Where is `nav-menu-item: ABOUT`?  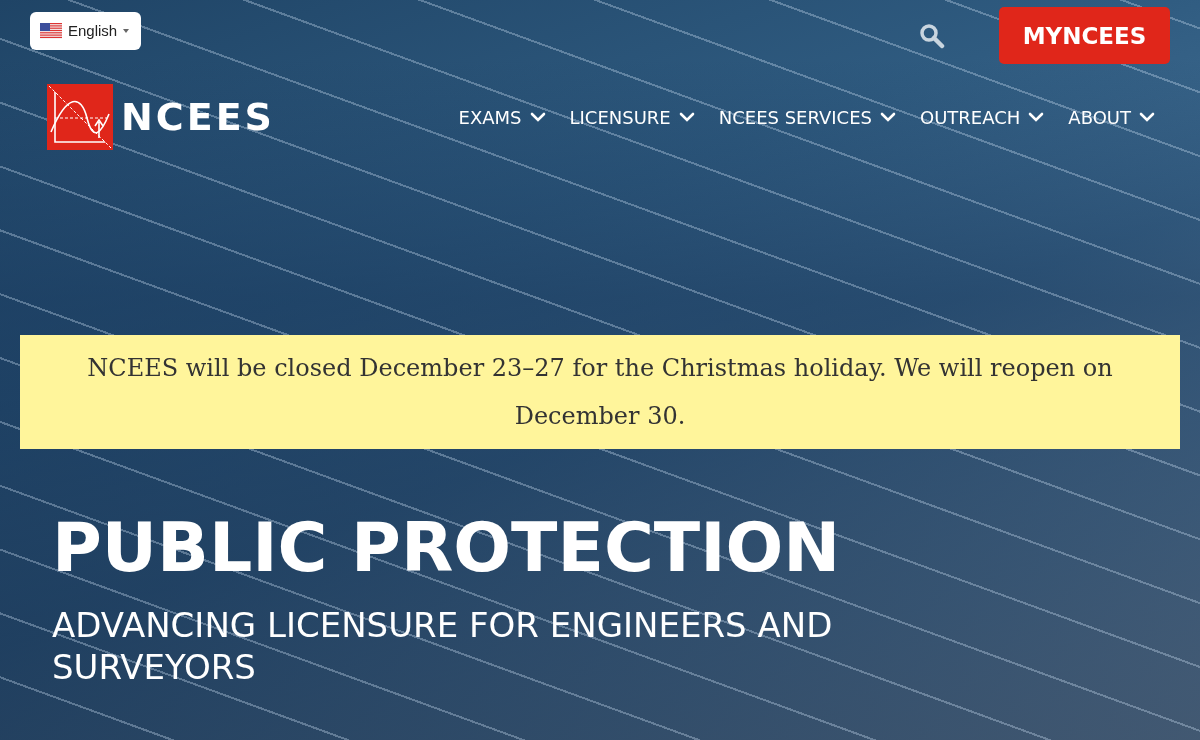 nav-menu-item: ABOUT is located at coordinates (1111, 117).